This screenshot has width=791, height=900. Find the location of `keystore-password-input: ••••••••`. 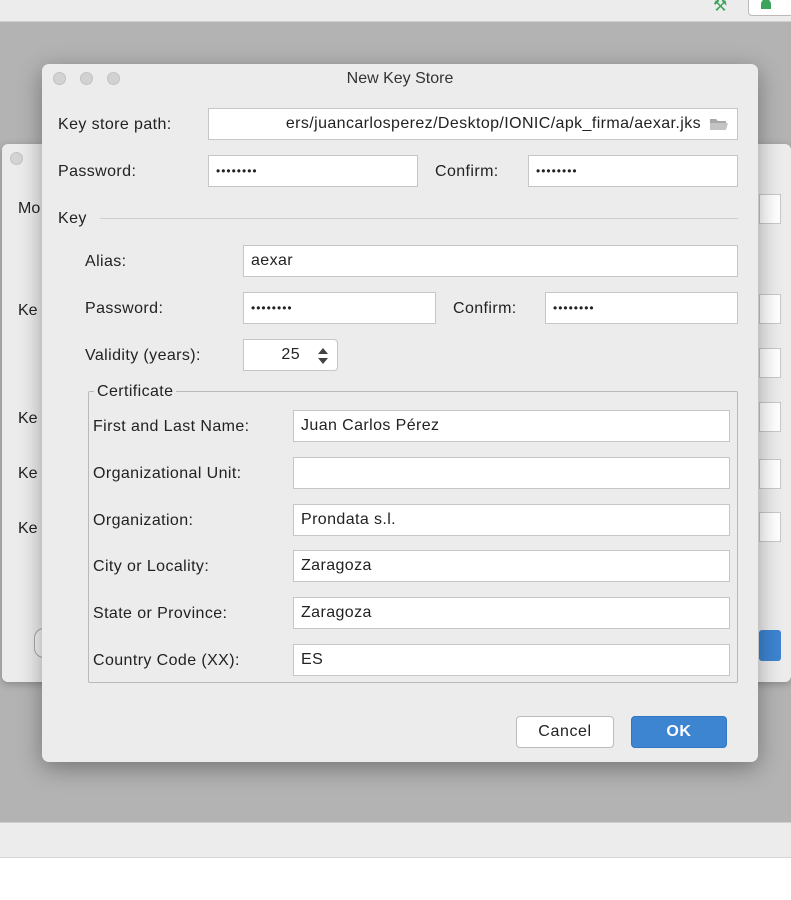

keystore-password-input: •••••••• is located at coordinates (313, 171).